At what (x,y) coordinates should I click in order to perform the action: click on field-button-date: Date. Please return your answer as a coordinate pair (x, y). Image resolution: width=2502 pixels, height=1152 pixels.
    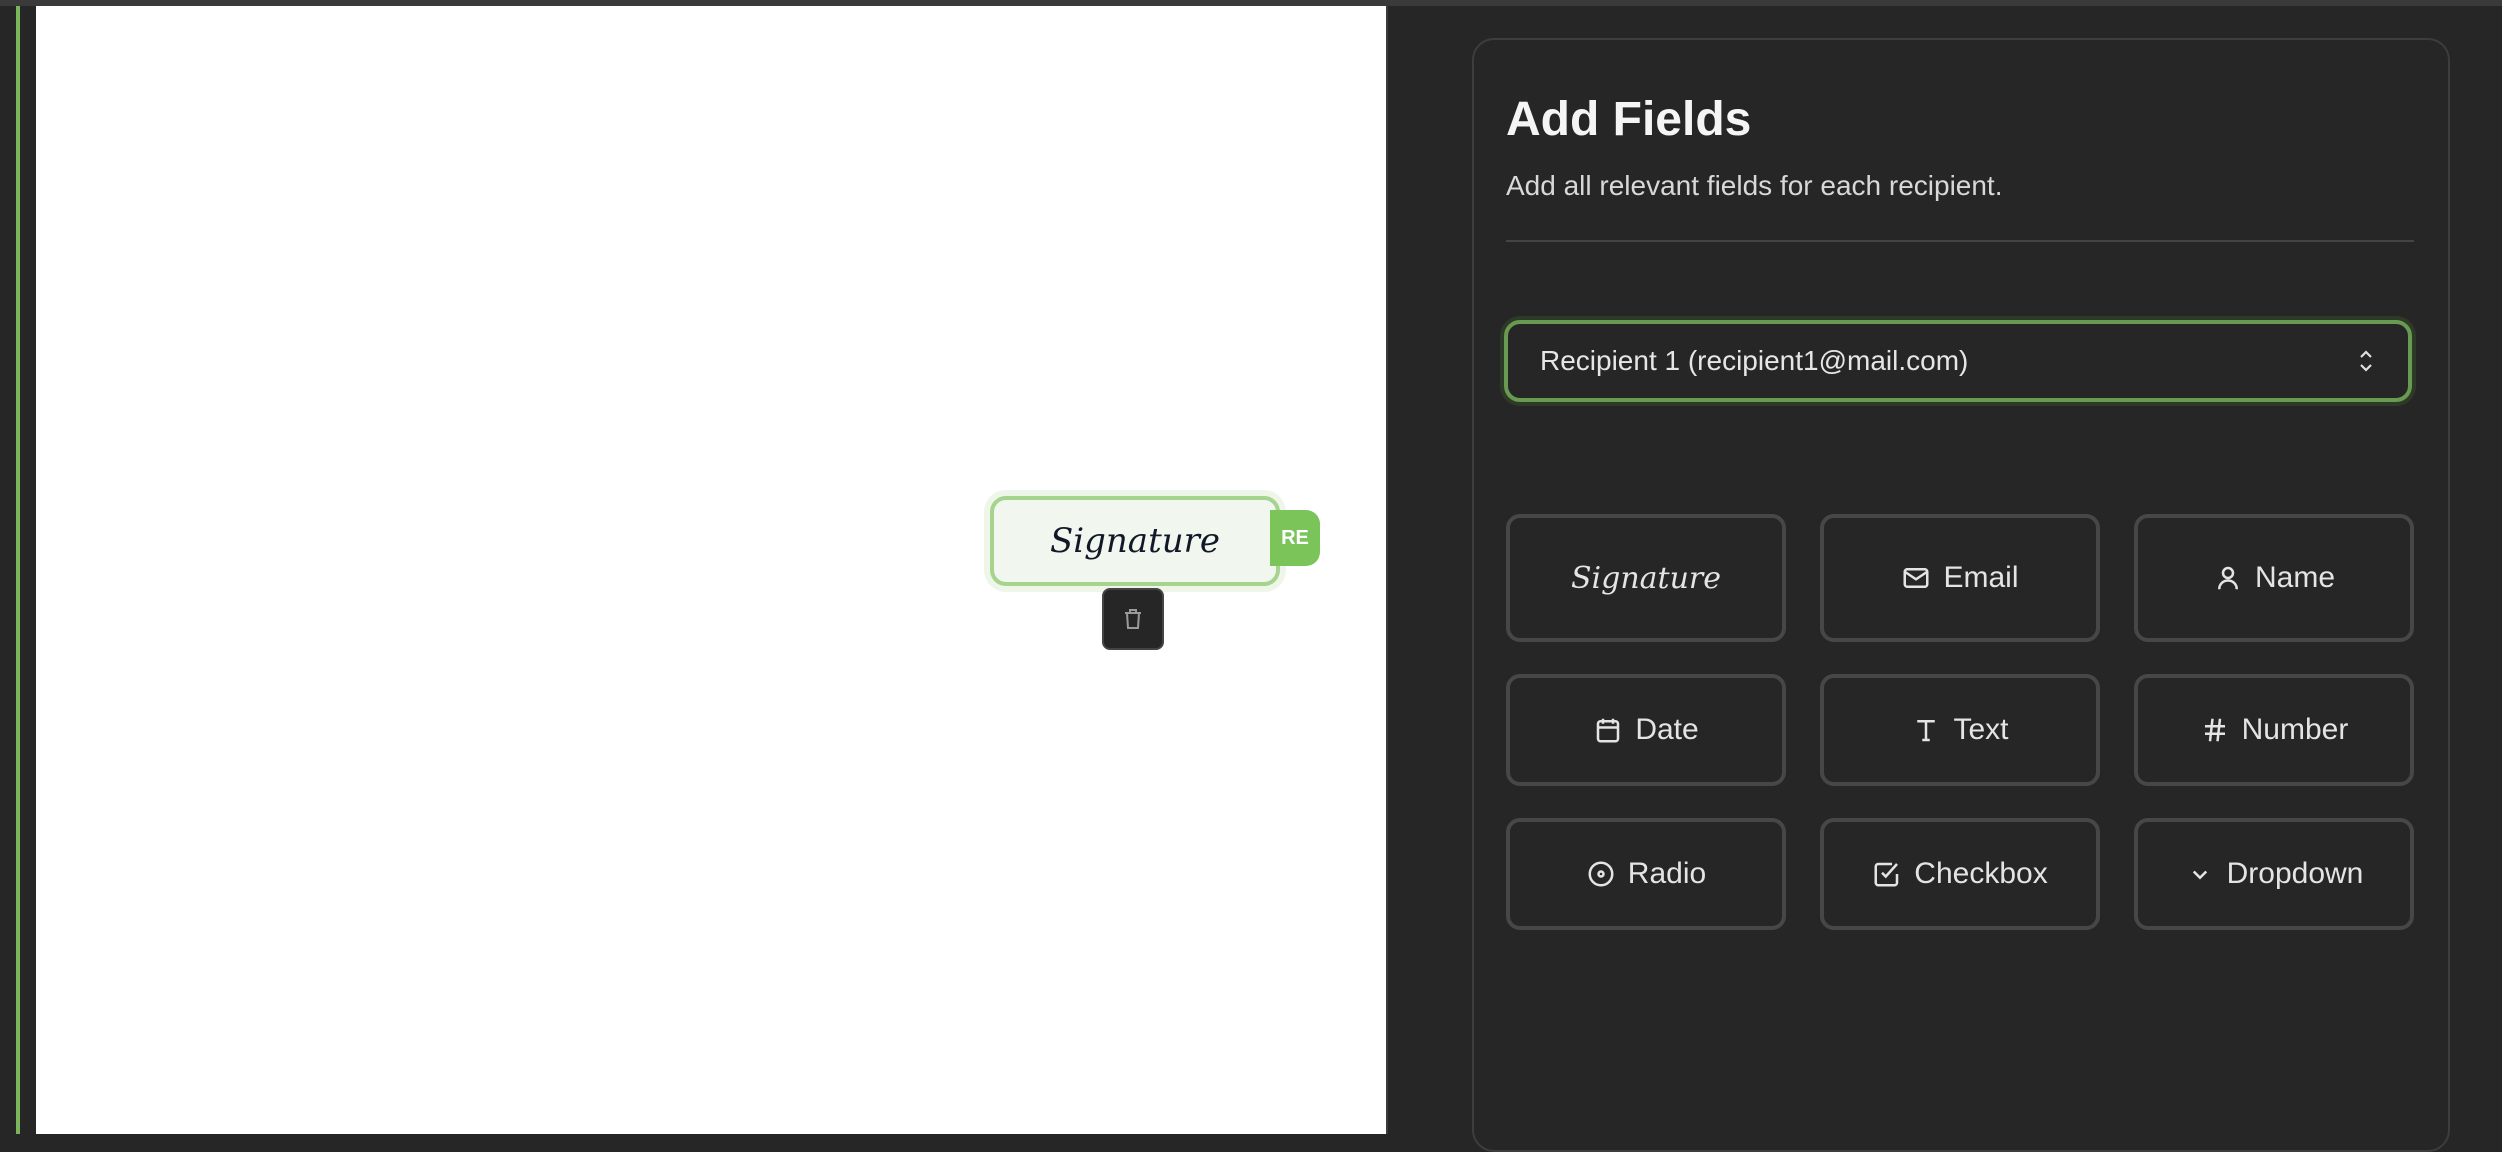
    Looking at the image, I should click on (1646, 730).